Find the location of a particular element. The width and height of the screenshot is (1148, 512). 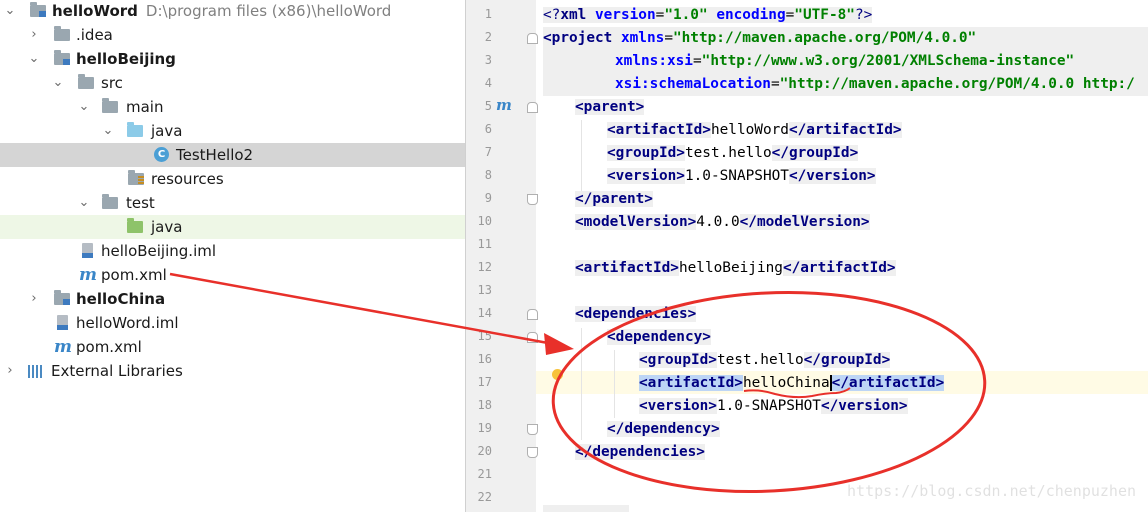

line-number: 14 is located at coordinates (484, 313).